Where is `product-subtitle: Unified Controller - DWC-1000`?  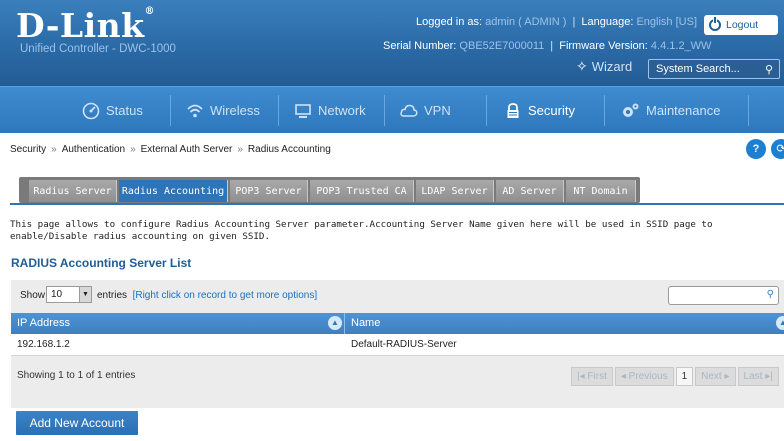 product-subtitle: Unified Controller - DWC-1000 is located at coordinates (98, 49).